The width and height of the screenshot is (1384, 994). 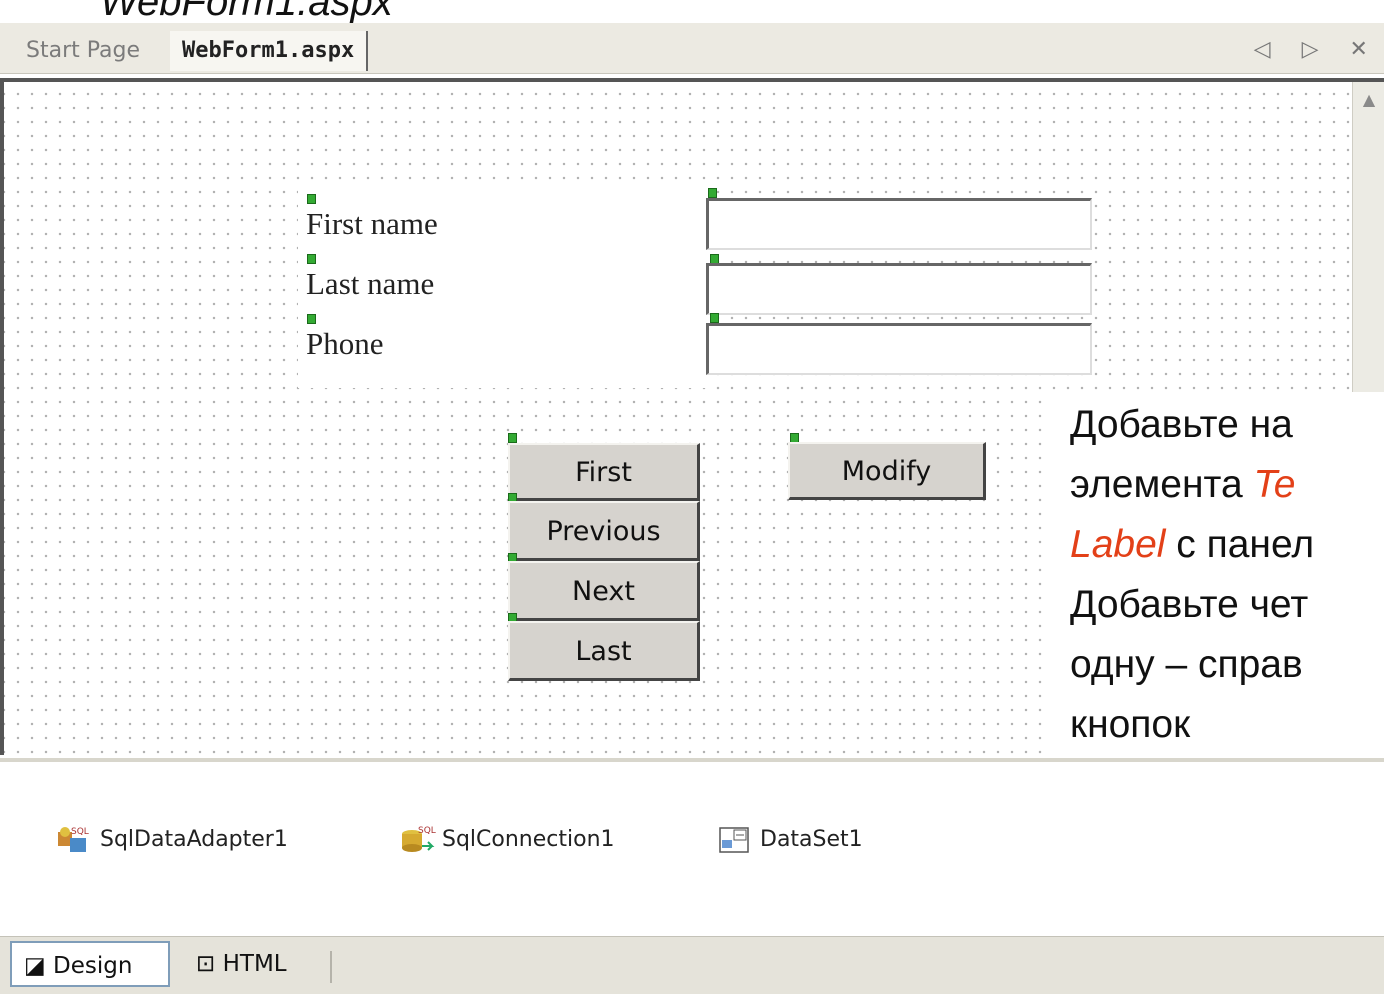 What do you see at coordinates (1317, 49) in the screenshot?
I see `tab-scroll-close-controls: ◁ ▷ ✕` at bounding box center [1317, 49].